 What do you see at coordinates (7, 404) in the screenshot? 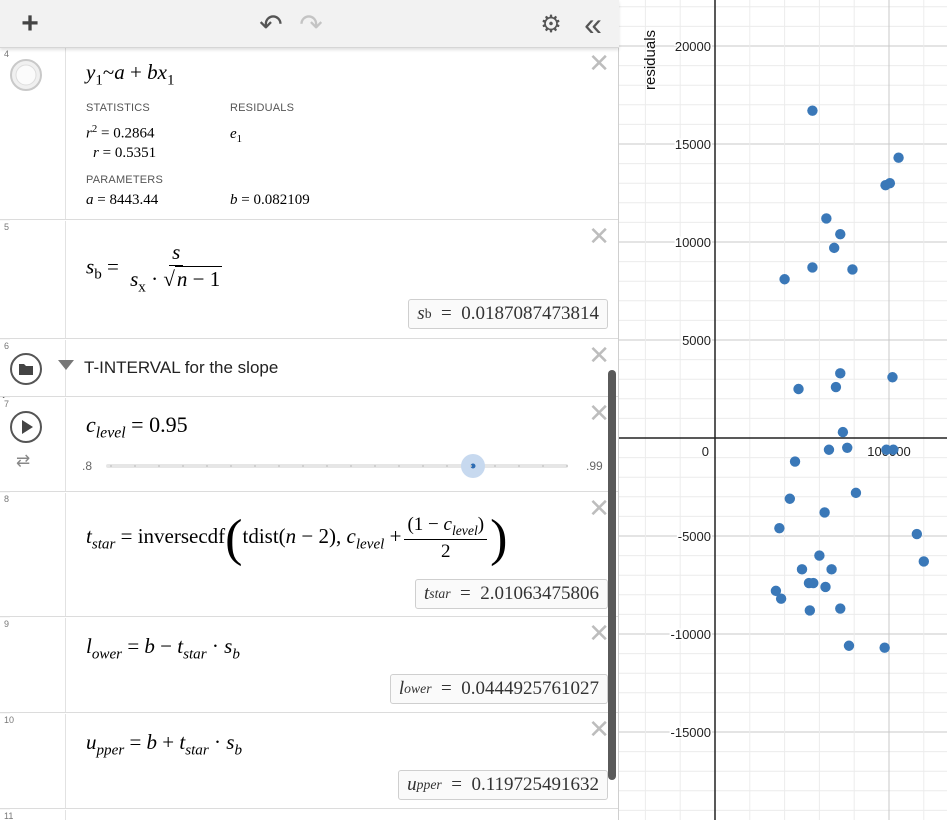
I see `line-number: 7` at bounding box center [7, 404].